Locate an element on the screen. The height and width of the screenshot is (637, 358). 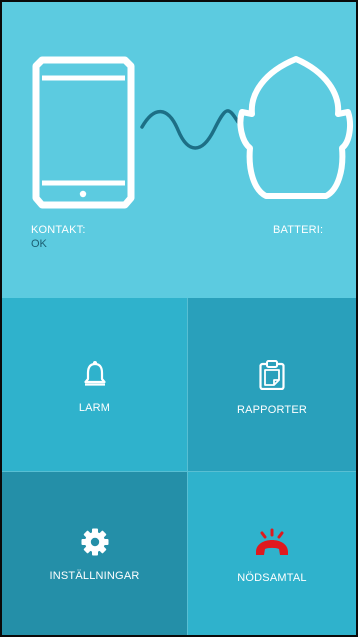
clipboard-icon is located at coordinates (272, 375).